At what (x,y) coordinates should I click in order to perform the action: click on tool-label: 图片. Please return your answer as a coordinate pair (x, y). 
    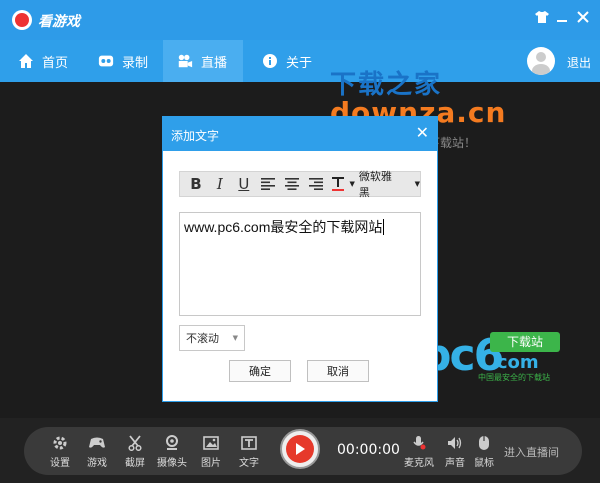
    Looking at the image, I should click on (211, 463).